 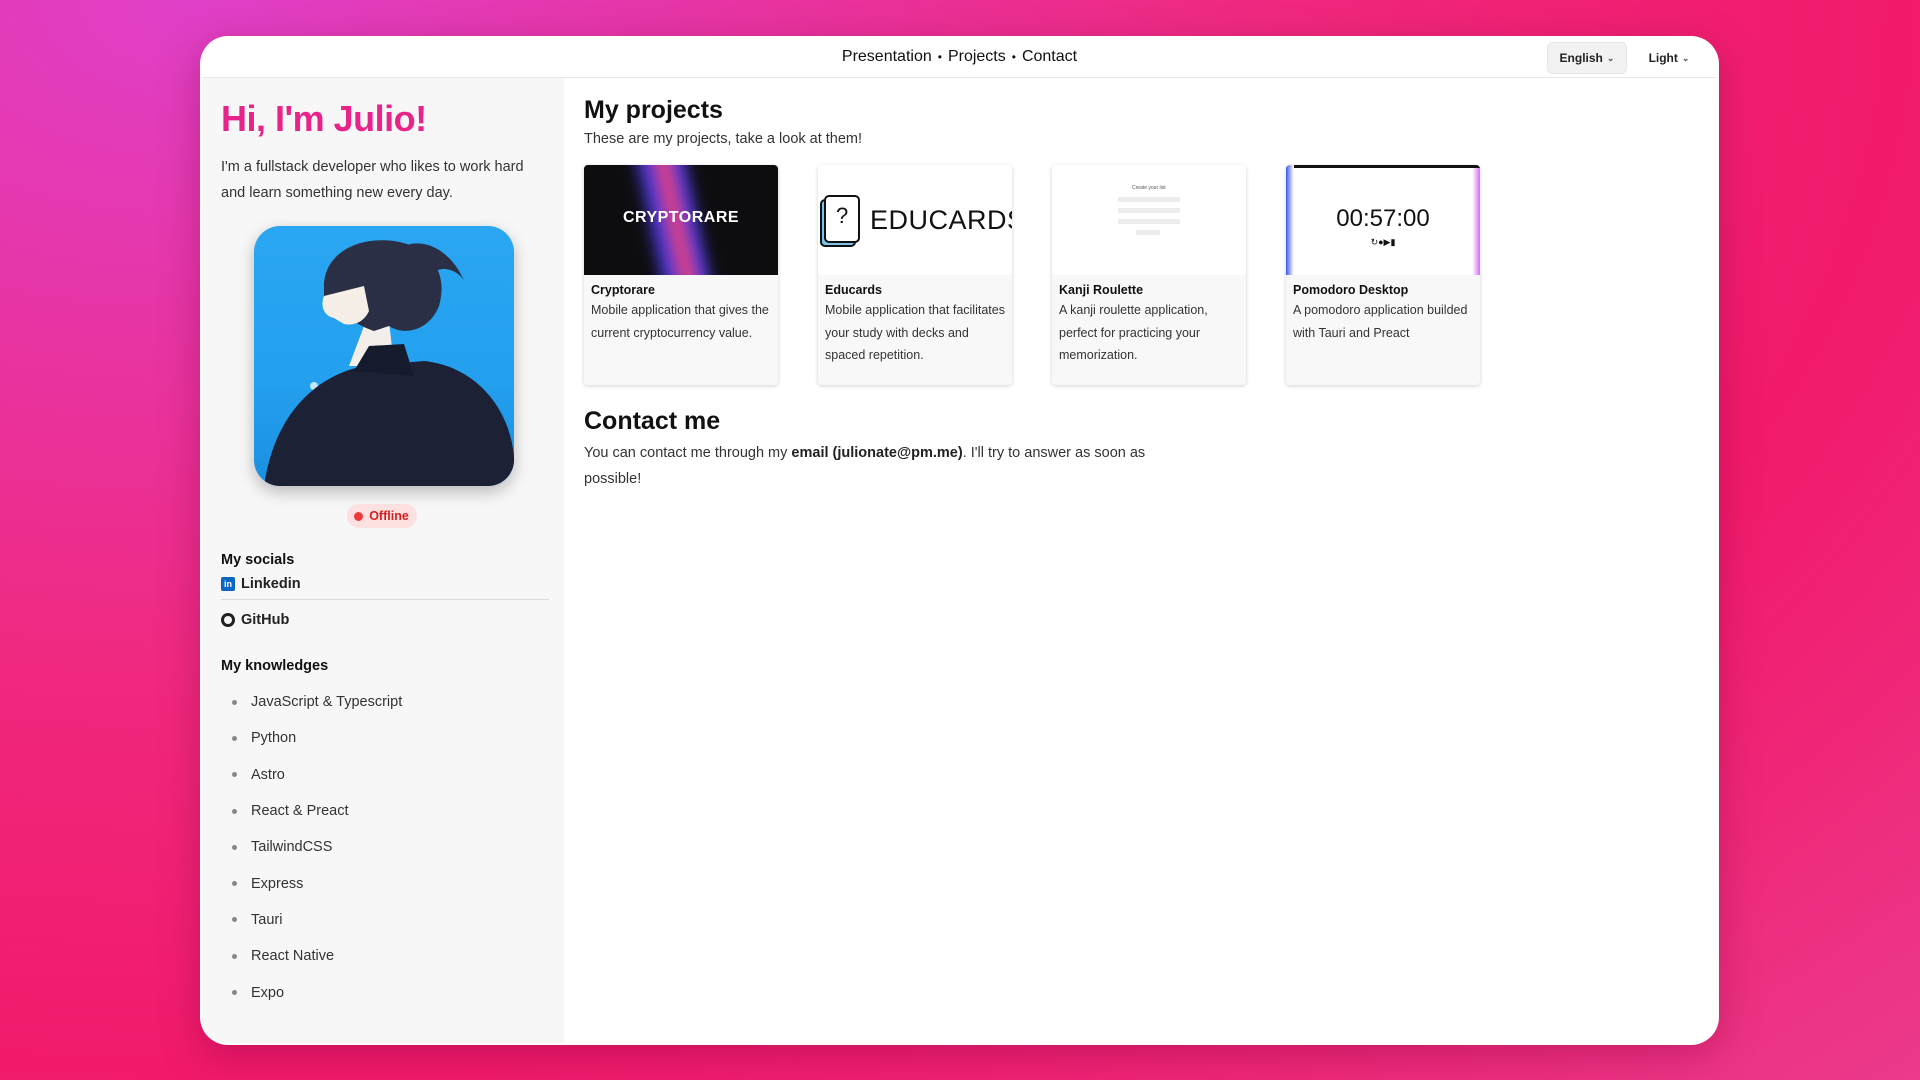 What do you see at coordinates (1581, 58) in the screenshot?
I see `language-label: English` at bounding box center [1581, 58].